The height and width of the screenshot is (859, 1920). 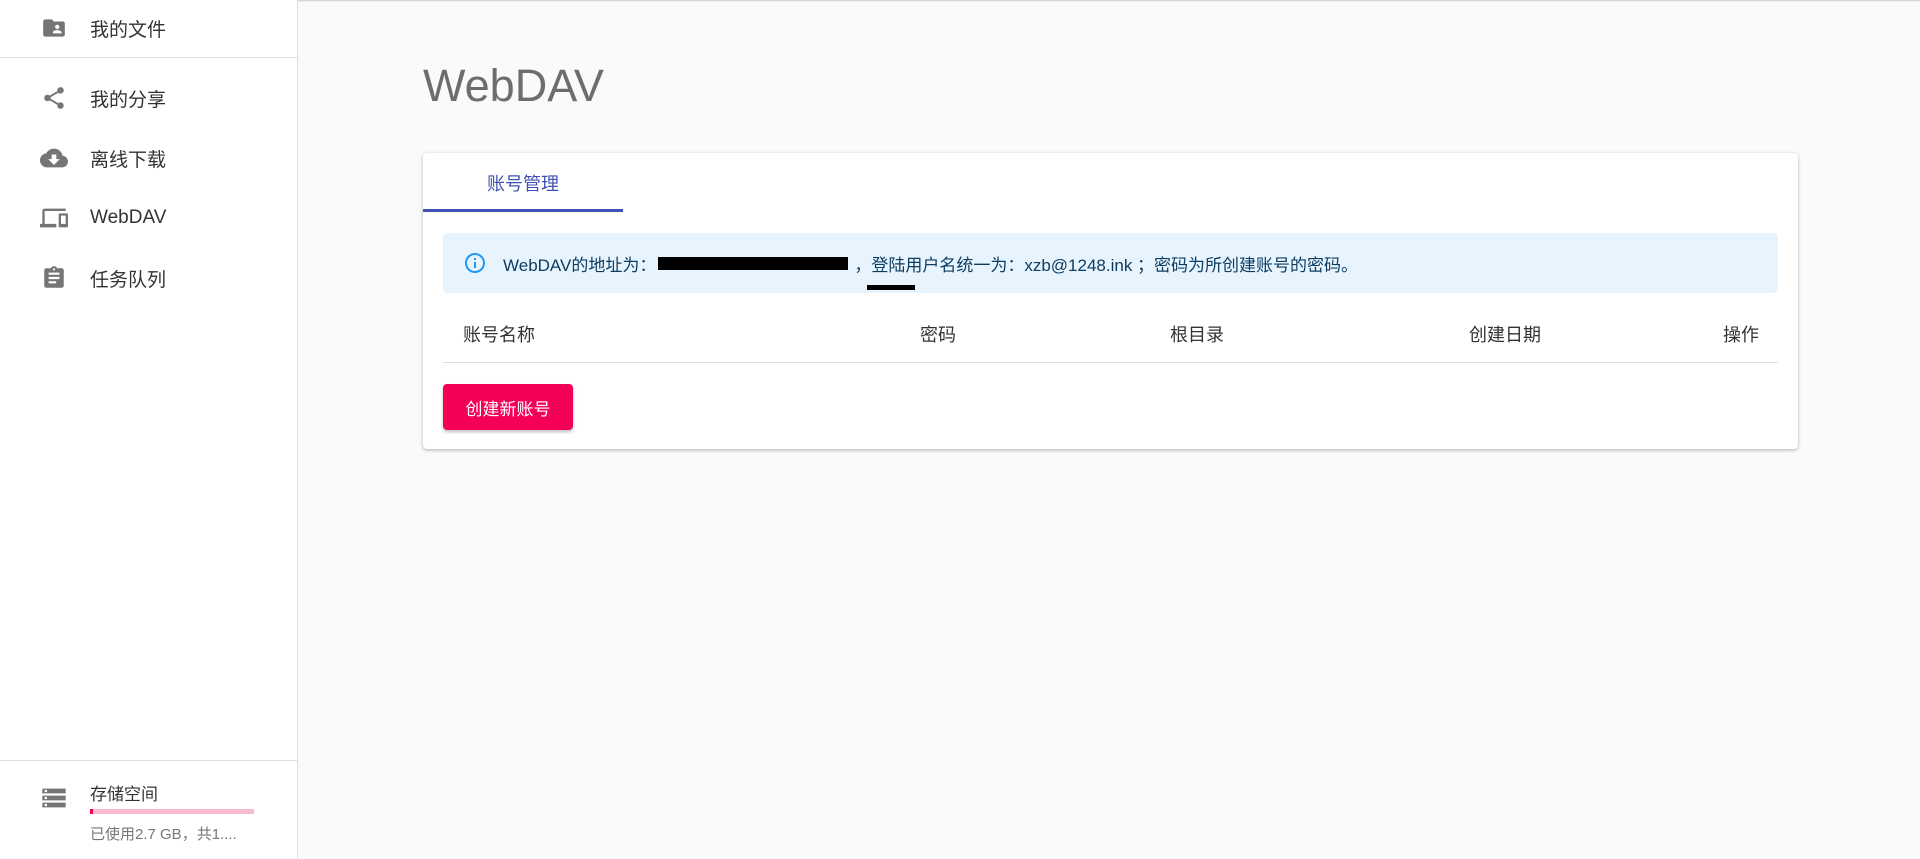 I want to click on alert-text-suffix: 用户名统一为：xzb@1248.ink ；密码为所创建账号的密码。, so click(x=1132, y=265).